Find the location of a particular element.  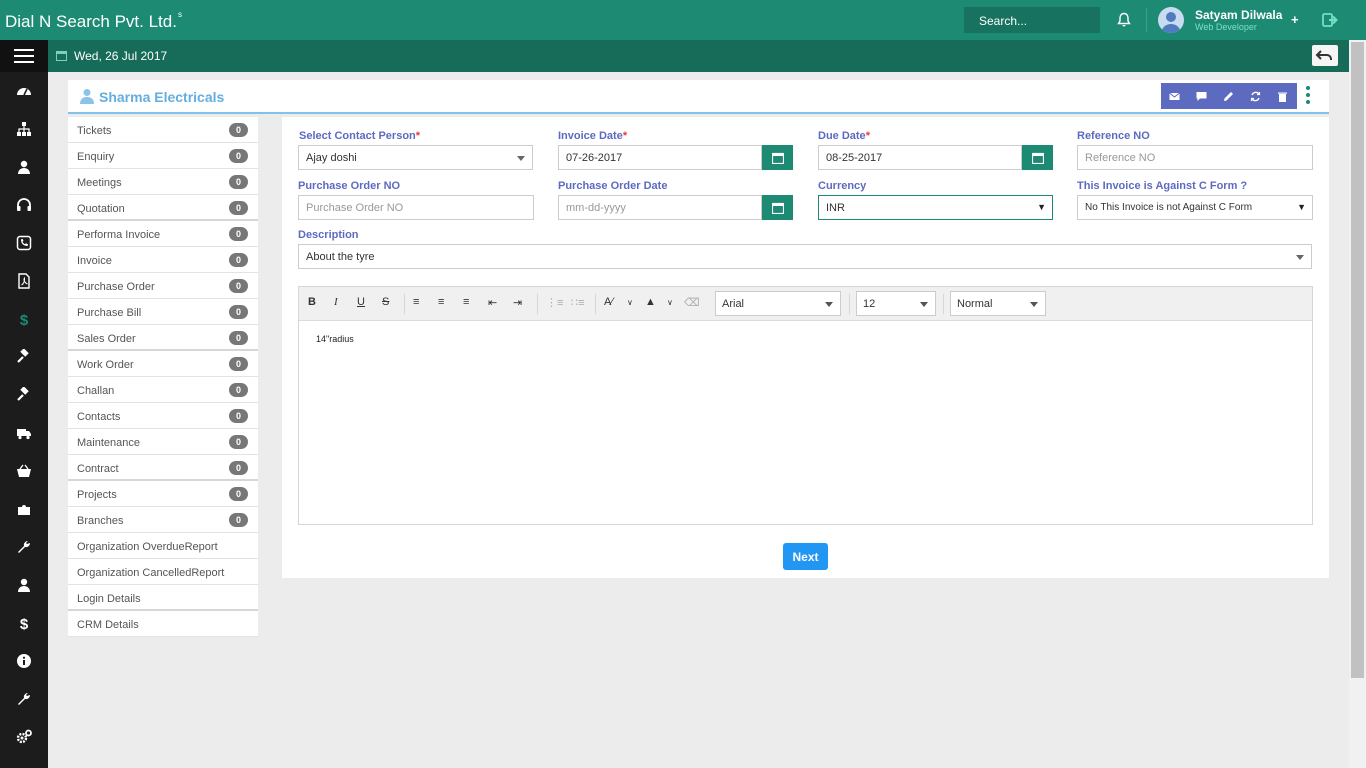

outdent-icon: ⇤ is located at coordinates (492, 302).